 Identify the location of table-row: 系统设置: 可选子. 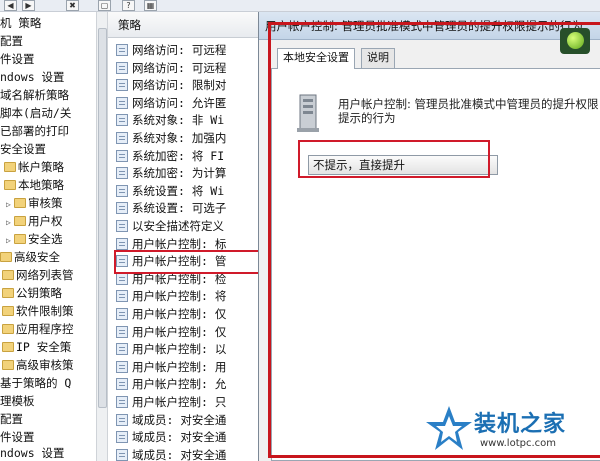
(167, 208).